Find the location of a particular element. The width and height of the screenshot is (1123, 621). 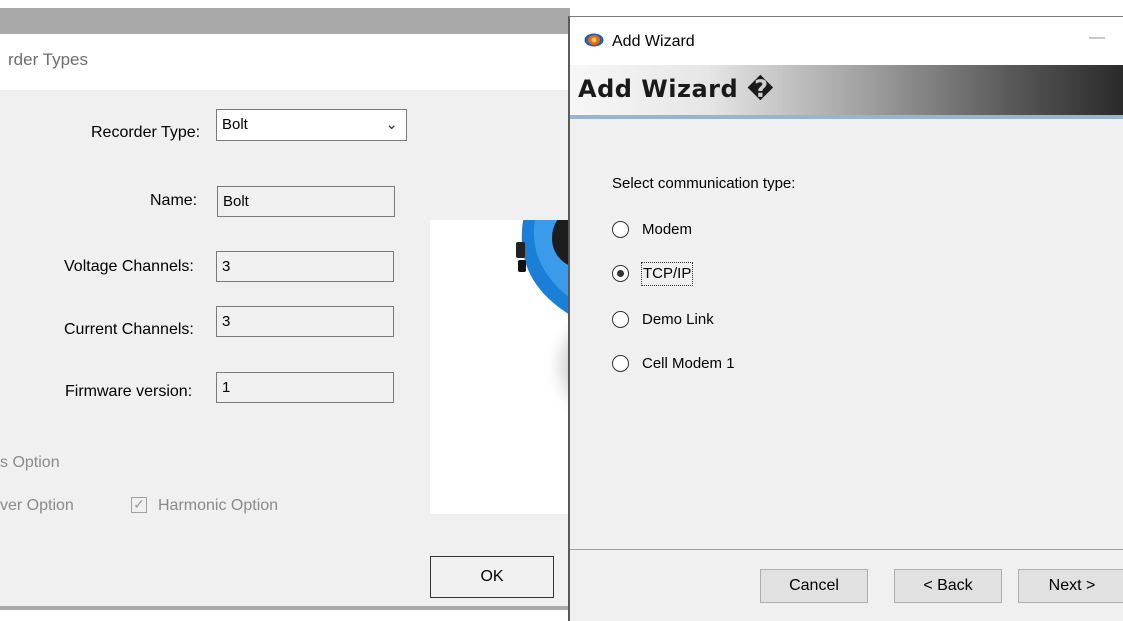

chevron-down-icon: ⌄ is located at coordinates (391, 125).